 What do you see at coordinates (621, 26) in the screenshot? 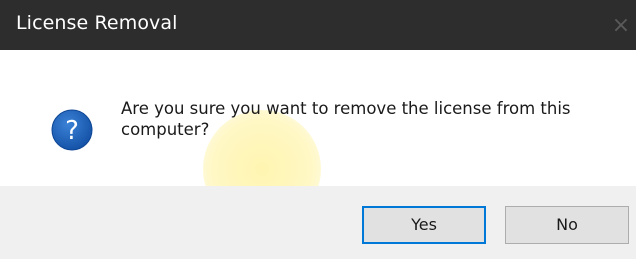
I see `close-icon: ×` at bounding box center [621, 26].